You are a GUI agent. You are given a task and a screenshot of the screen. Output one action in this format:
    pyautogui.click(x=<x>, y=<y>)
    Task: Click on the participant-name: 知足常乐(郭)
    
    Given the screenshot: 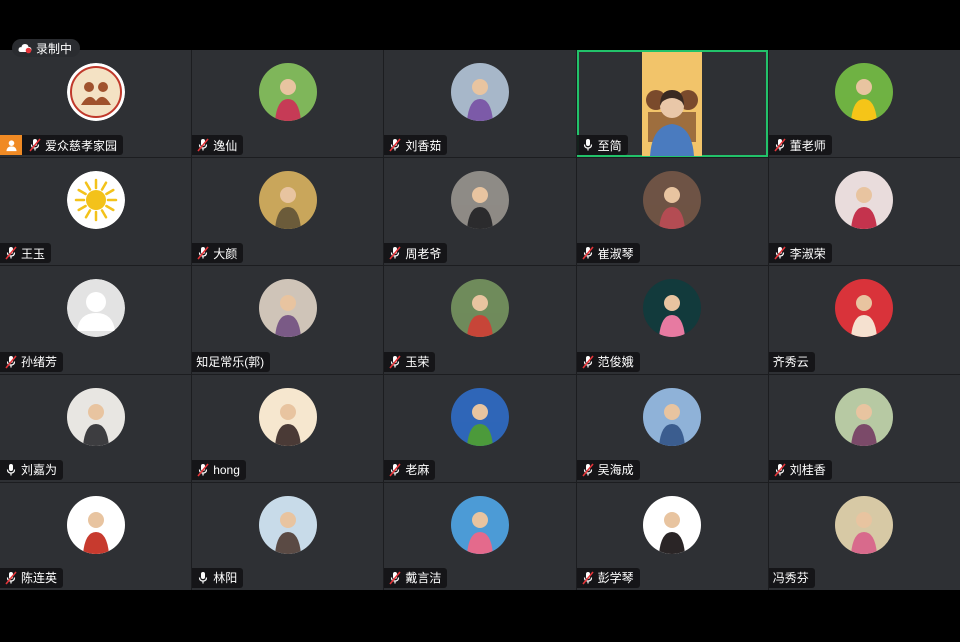 What is the action you would take?
    pyautogui.click(x=230, y=362)
    